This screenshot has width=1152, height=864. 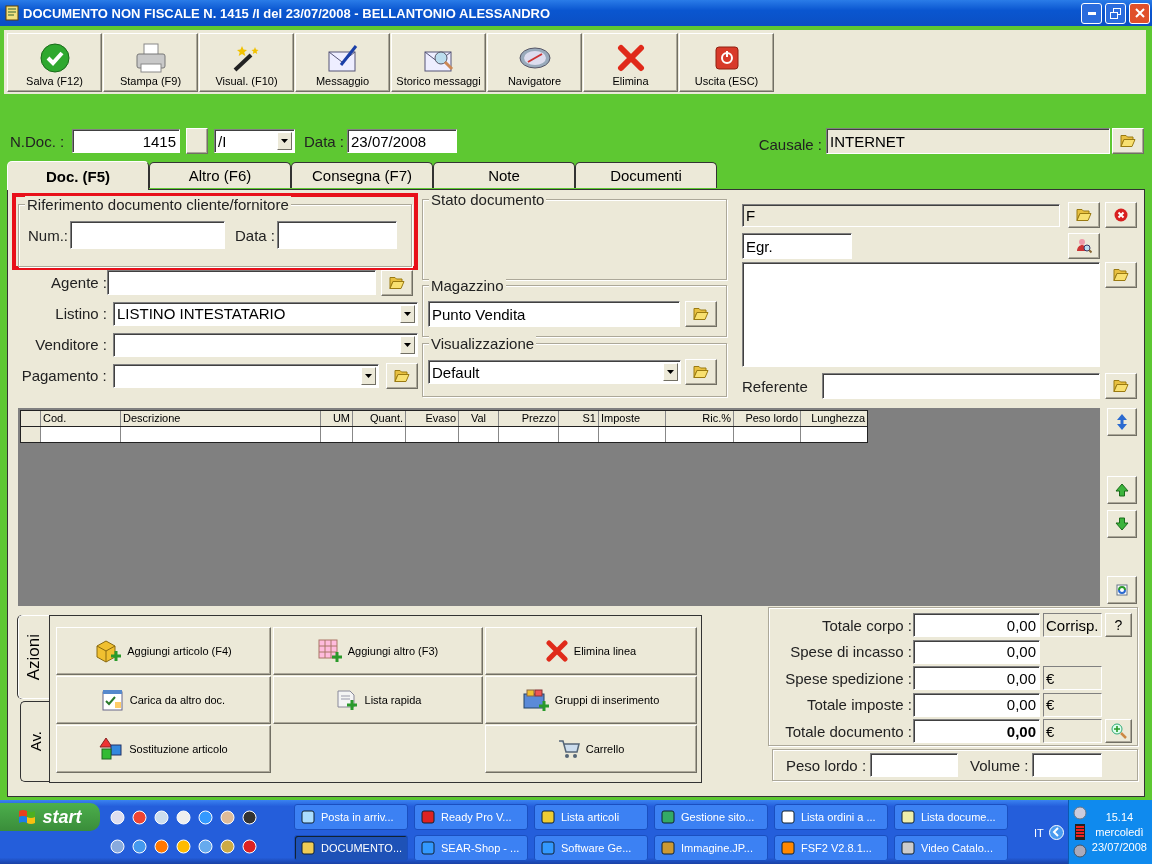 I want to click on close-button, so click(x=1139, y=13).